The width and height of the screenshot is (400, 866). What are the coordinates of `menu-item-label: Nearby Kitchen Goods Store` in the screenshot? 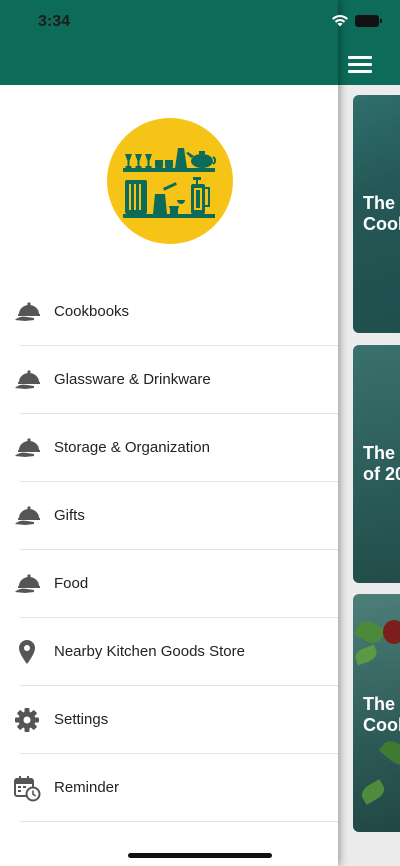 It's located at (149, 651).